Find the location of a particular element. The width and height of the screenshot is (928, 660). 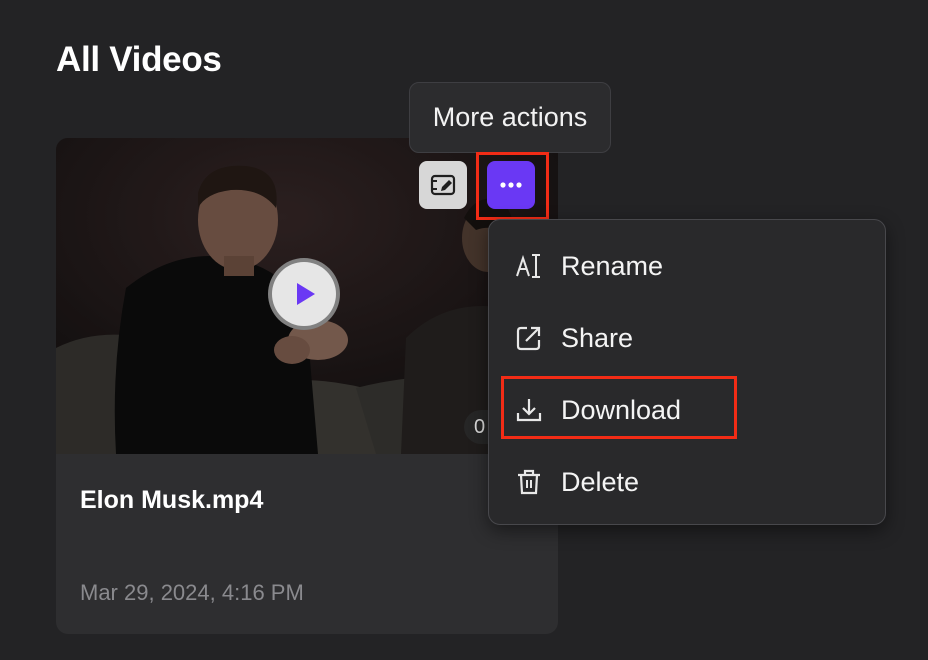

menu-item-share: Share is located at coordinates (687, 338).